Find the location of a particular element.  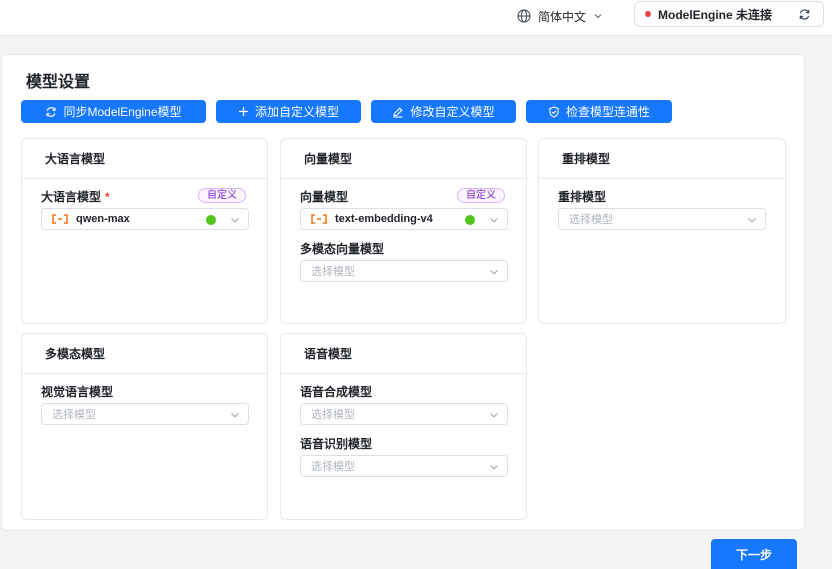

globe-icon is located at coordinates (524, 16).